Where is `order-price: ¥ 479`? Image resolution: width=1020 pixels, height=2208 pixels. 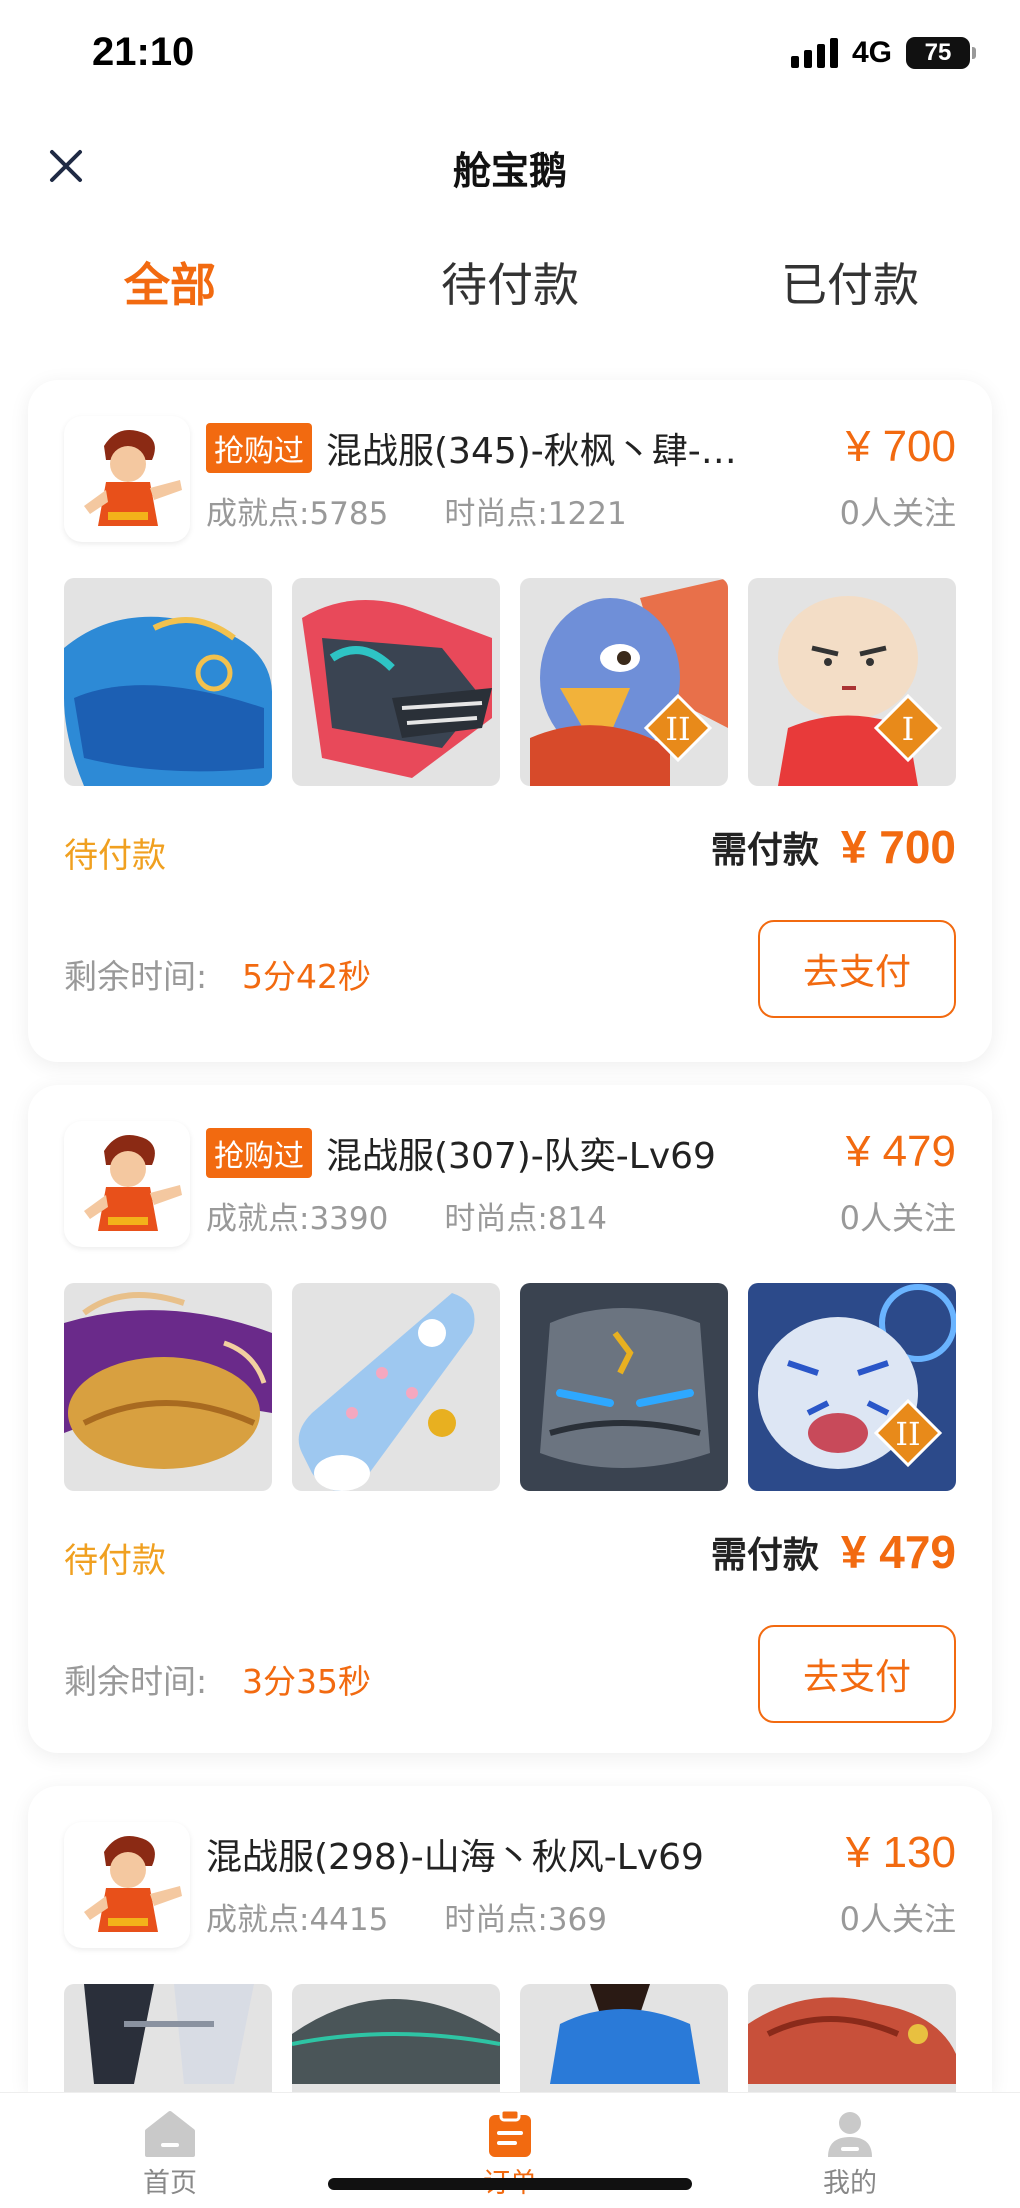
order-price: ¥ 479 is located at coordinates (900, 1151).